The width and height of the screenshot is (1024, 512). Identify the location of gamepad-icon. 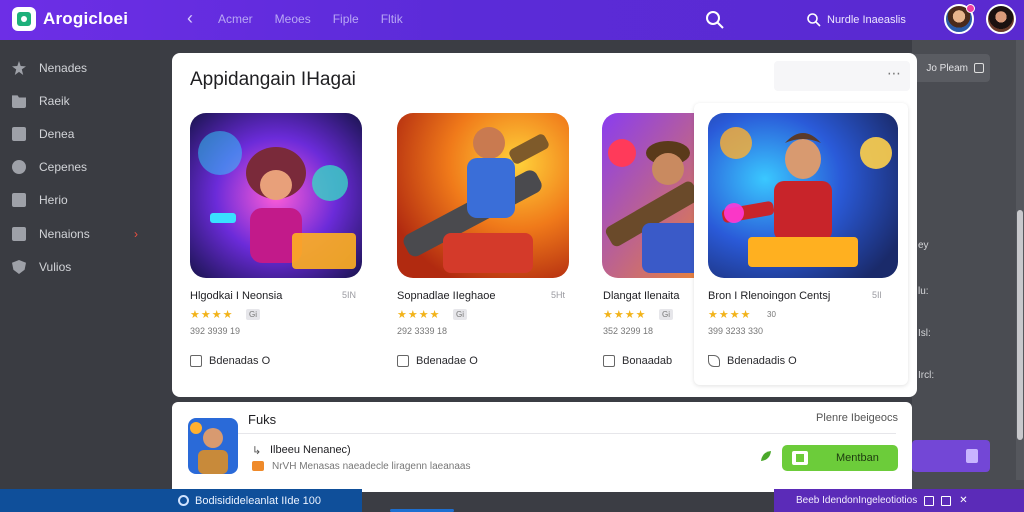
(800, 458).